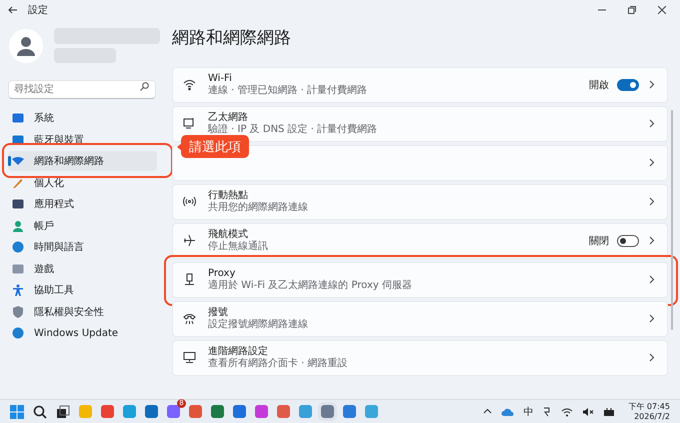 The width and height of the screenshot is (680, 423). I want to click on card-title: 飛航模式, so click(228, 234).